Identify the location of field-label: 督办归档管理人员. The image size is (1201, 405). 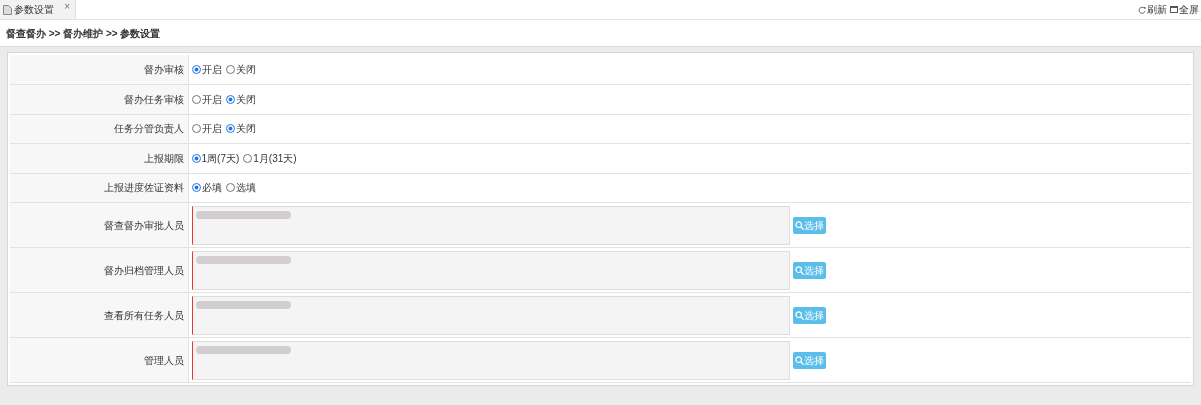
(143, 270).